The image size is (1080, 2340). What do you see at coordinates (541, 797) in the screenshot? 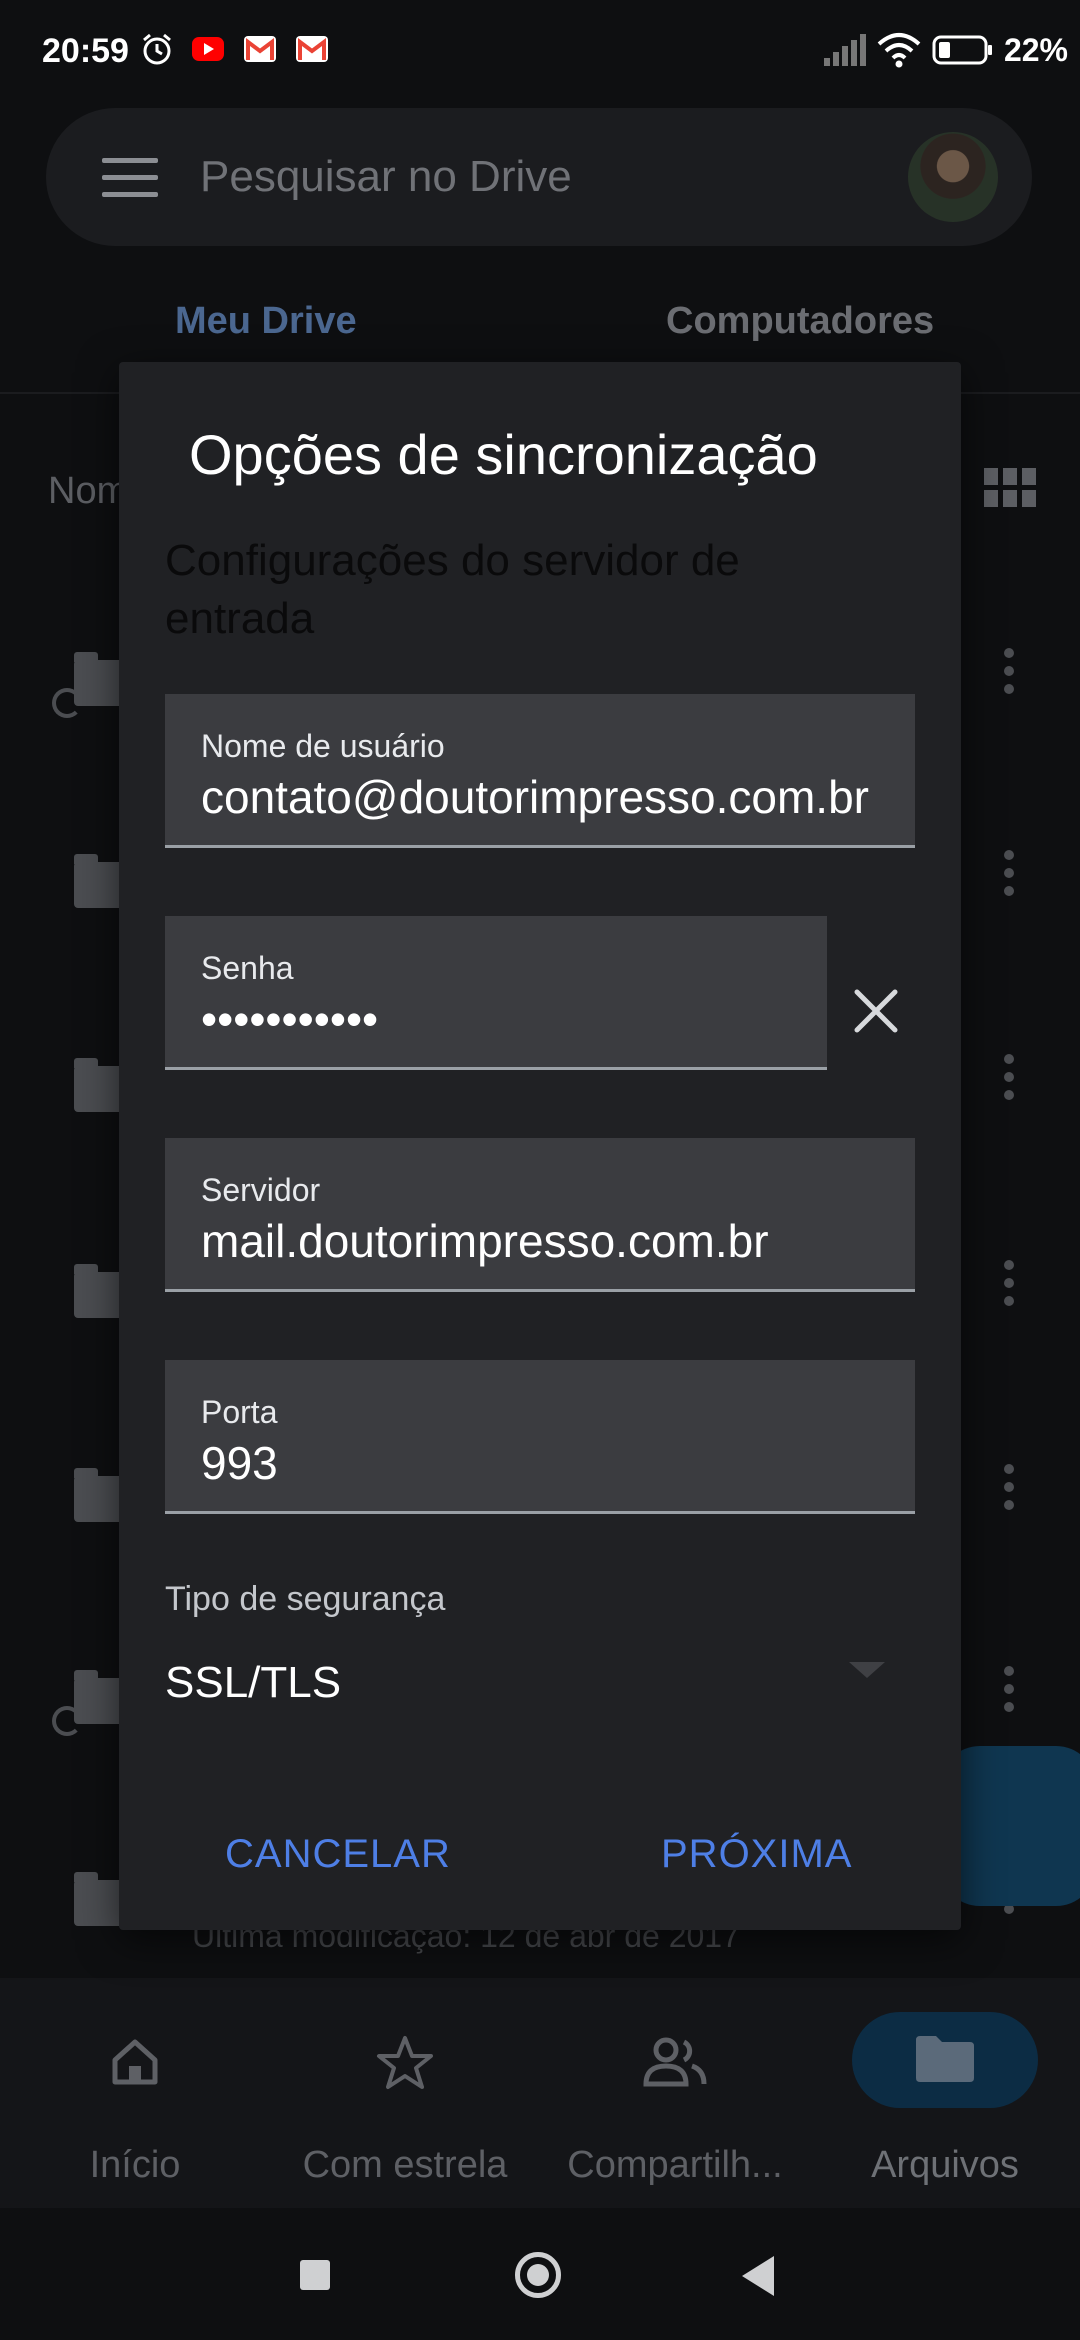
I see `username-value: contato@doutorimpresso.com.br` at bounding box center [541, 797].